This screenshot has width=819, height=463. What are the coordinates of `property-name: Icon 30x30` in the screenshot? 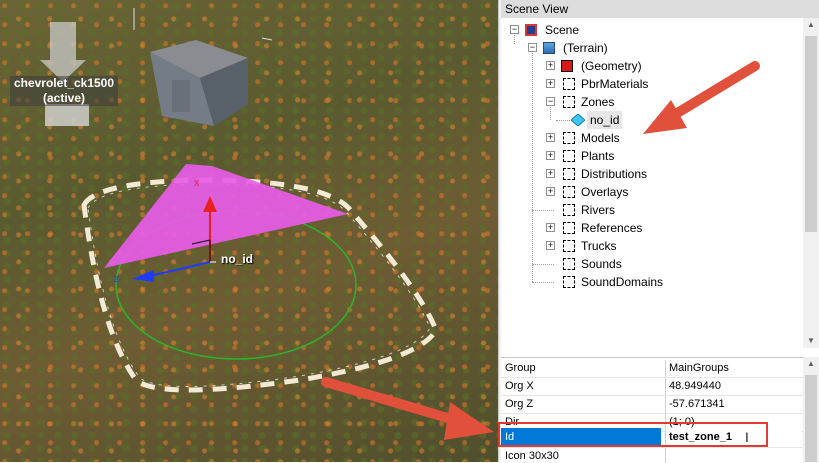 It's located at (532, 456).